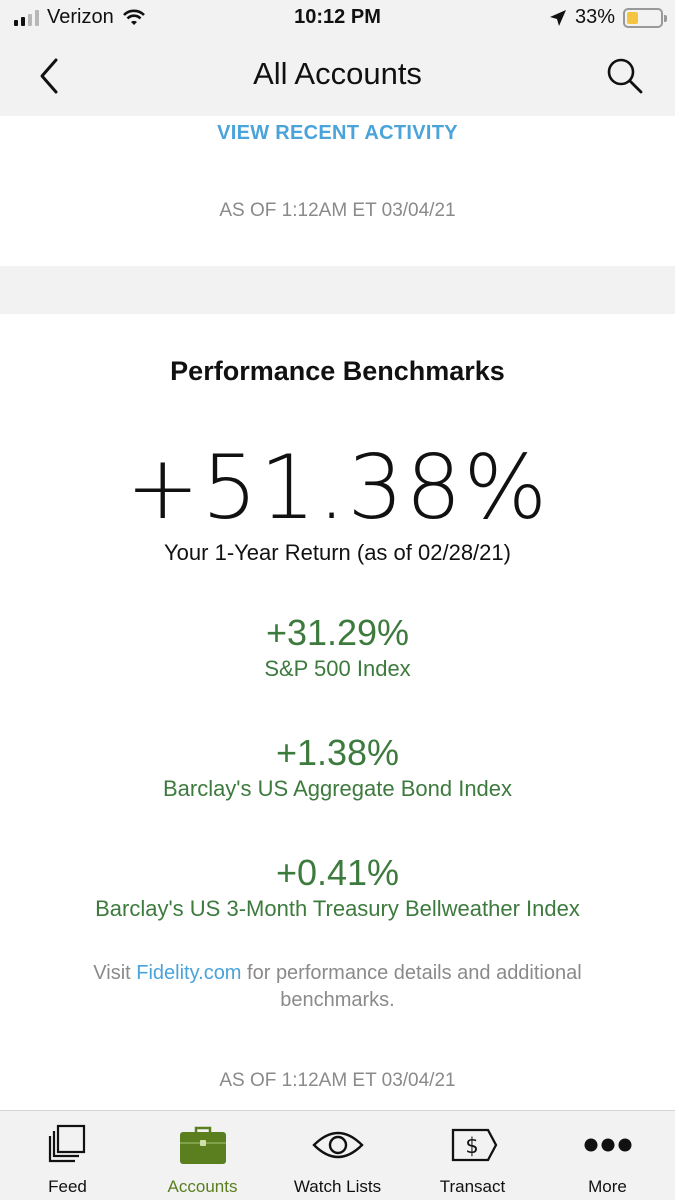  I want to click on battery-percent: 33%, so click(594, 17).